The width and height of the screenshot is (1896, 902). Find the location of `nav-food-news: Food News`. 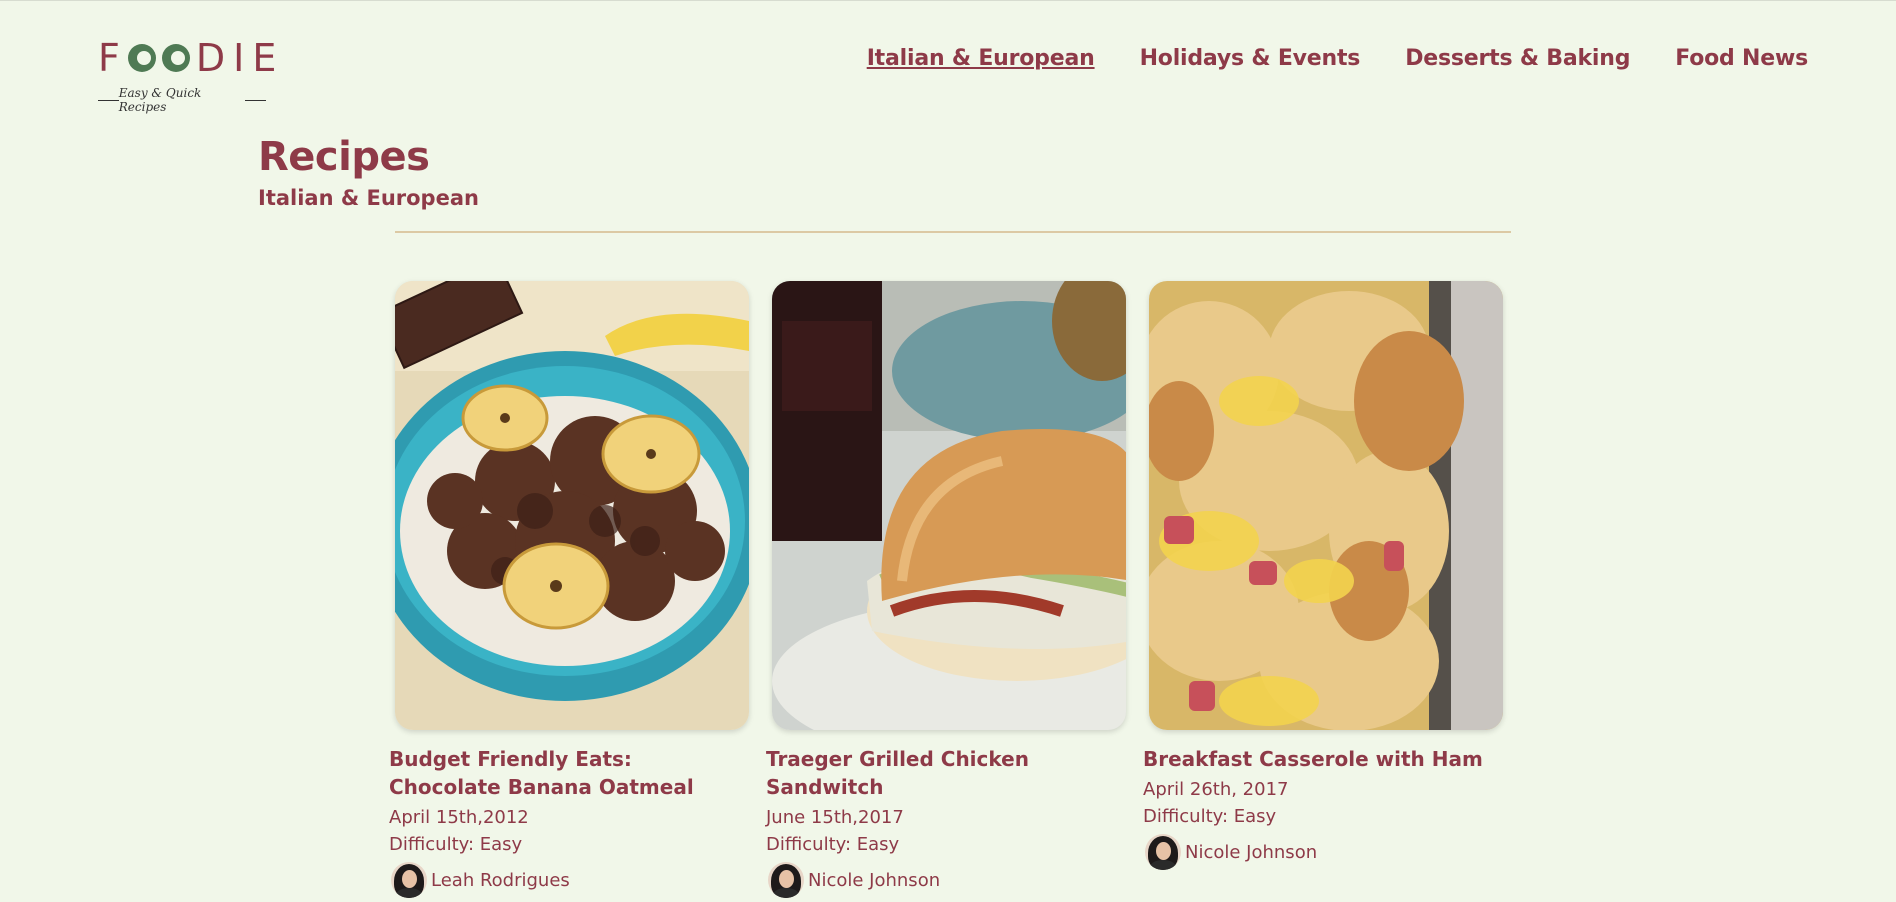

nav-food-news: Food News is located at coordinates (1741, 58).